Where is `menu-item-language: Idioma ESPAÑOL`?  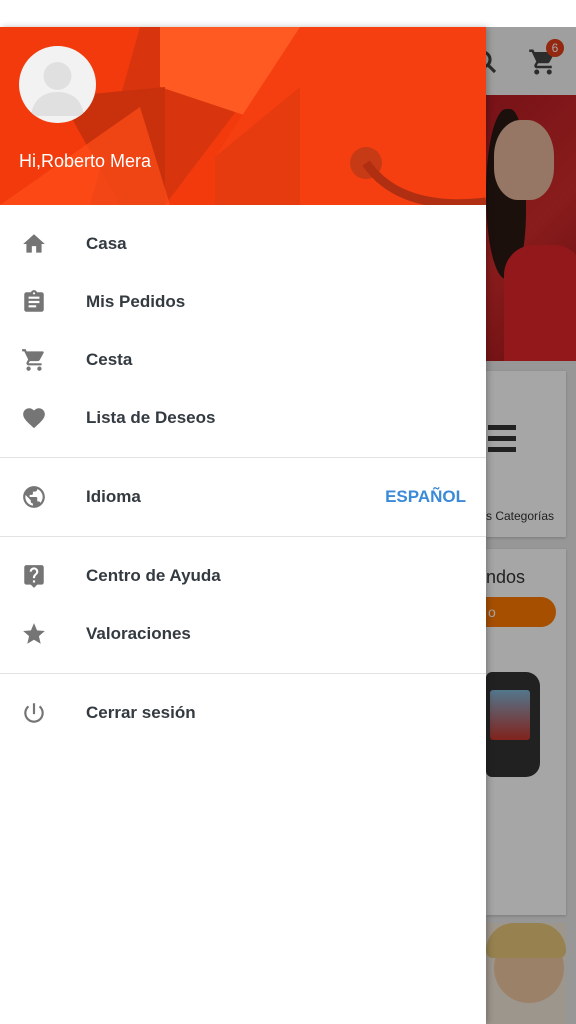 menu-item-language: Idioma ESPAÑOL is located at coordinates (243, 497).